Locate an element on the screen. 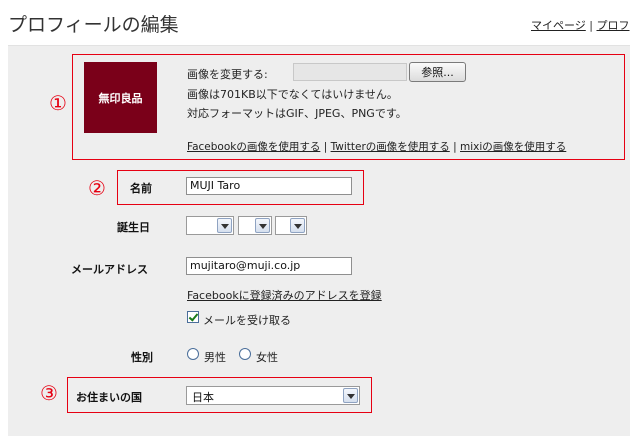 This screenshot has width=630, height=436. logo-text: 無印良品 is located at coordinates (120, 98).